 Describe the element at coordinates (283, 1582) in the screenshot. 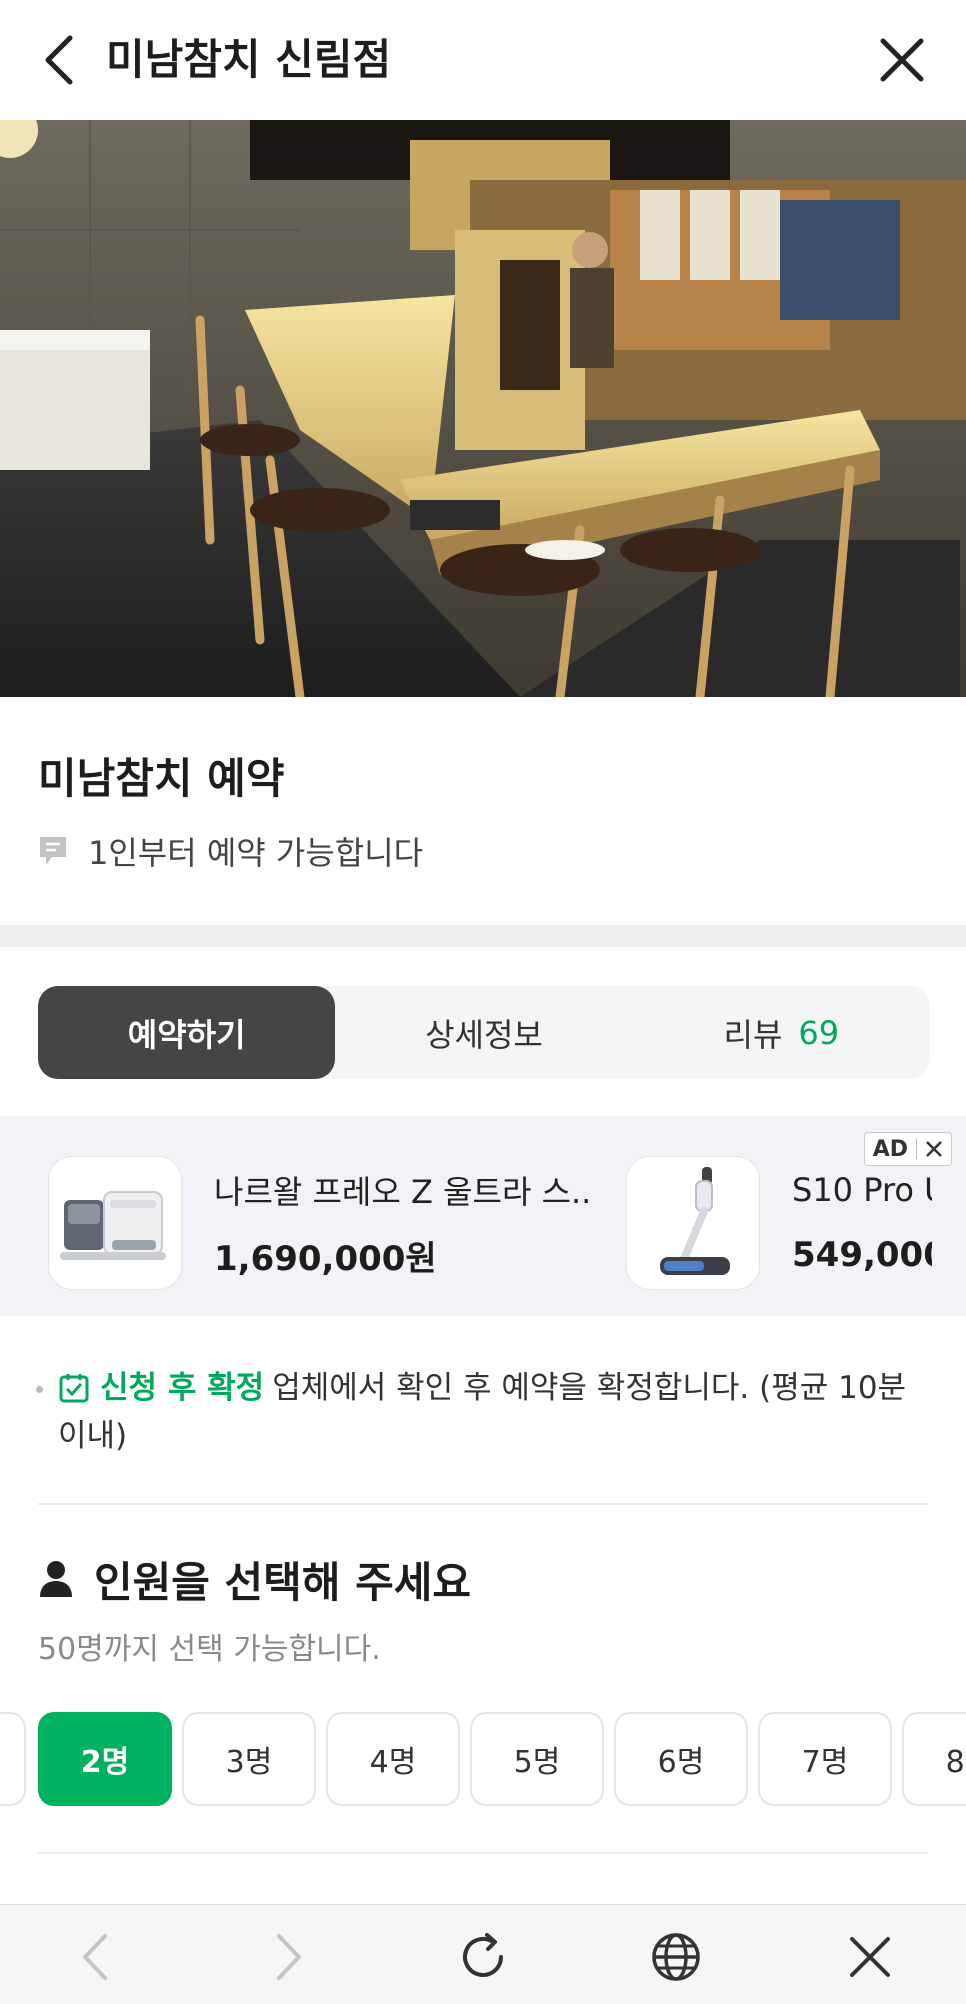

I see `party-size-title: 인원을 선택해 주세요` at that location.